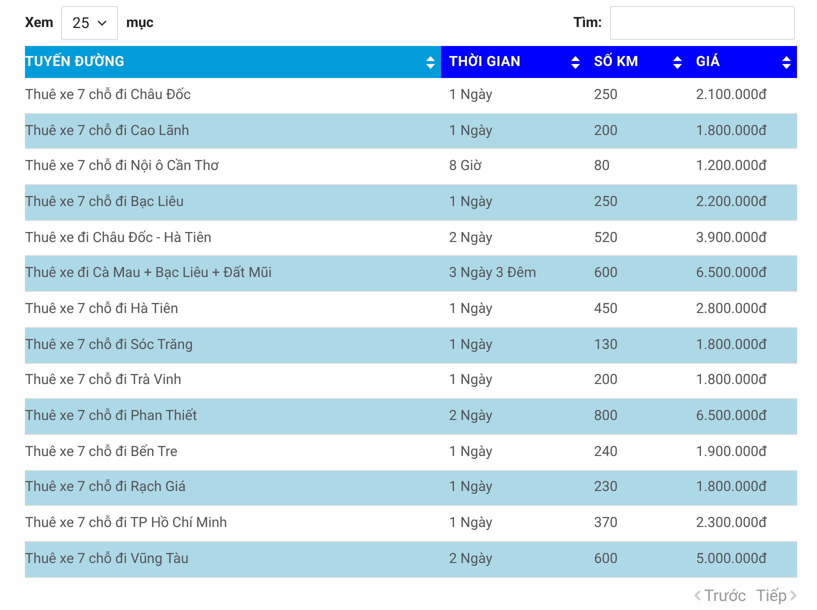 This screenshot has height=610, width=817. Describe the element at coordinates (465, 166) in the screenshot. I see `table-cell-text: 8 Giờ` at that location.